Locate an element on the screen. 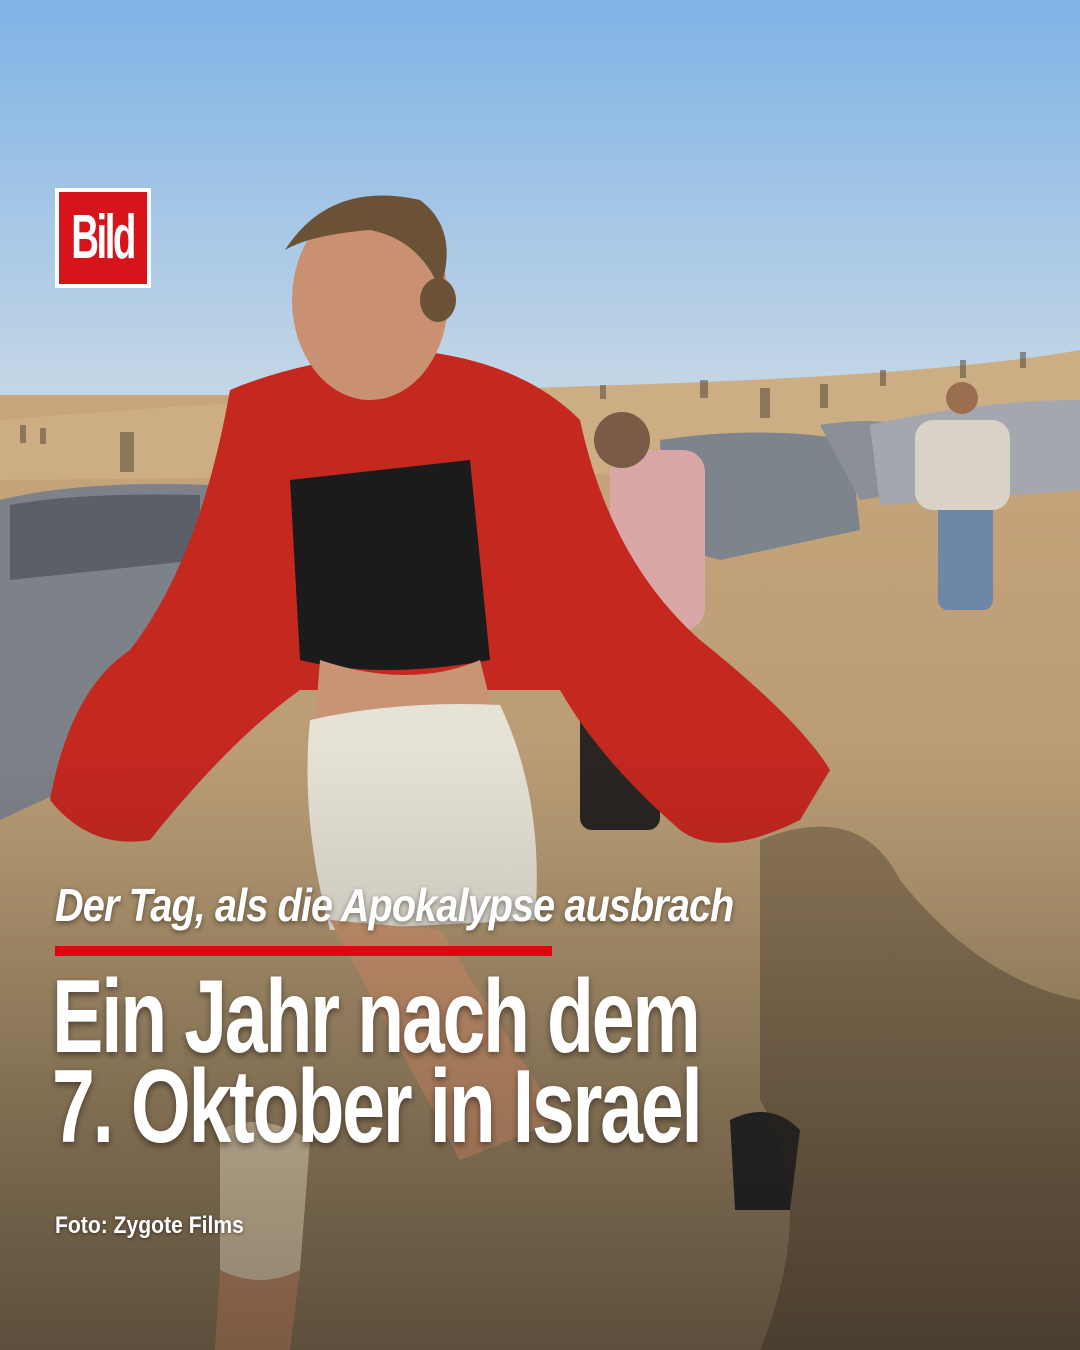 The height and width of the screenshot is (1350, 1080). photo-credit: Foto: Zygote Films is located at coordinates (149, 1225).